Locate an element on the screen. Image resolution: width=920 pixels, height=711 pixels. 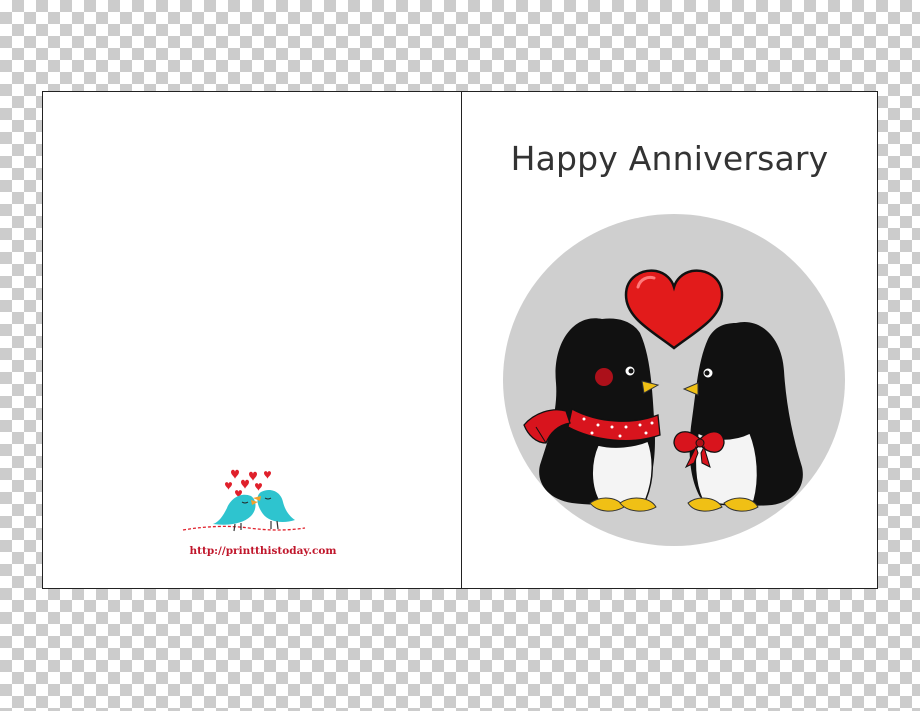
lovebirds-icon is located at coordinates (244, 500).